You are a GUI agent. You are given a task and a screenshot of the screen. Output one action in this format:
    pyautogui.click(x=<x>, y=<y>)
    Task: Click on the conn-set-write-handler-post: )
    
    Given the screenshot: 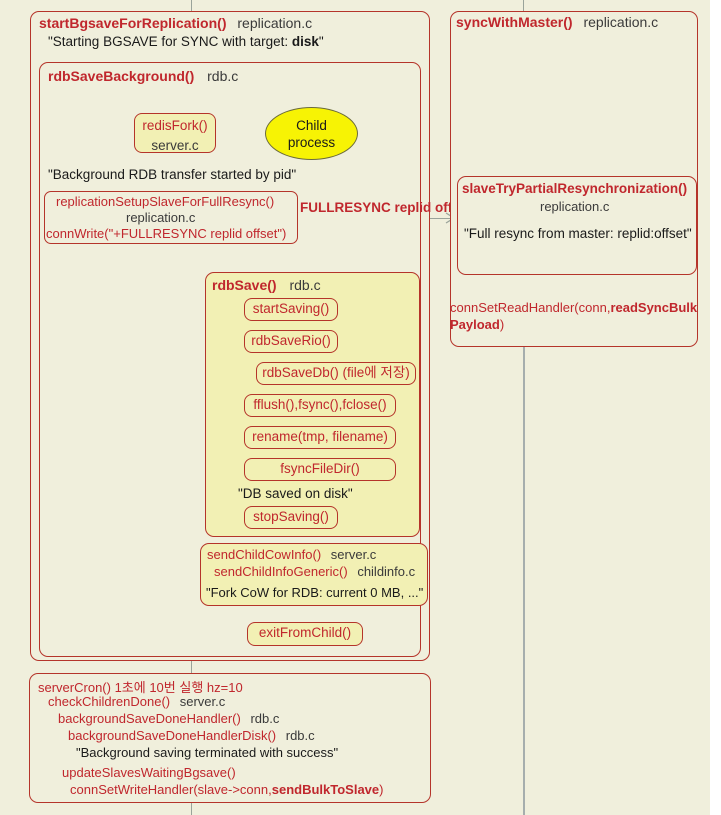 What is the action you would take?
    pyautogui.click(x=381, y=789)
    